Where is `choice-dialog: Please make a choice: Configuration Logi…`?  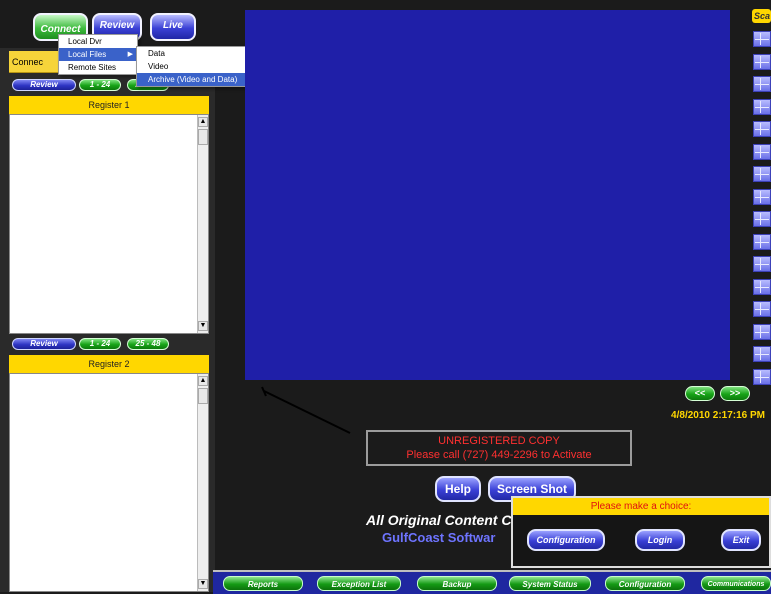 choice-dialog: Please make a choice: Configuration Logi… is located at coordinates (641, 532).